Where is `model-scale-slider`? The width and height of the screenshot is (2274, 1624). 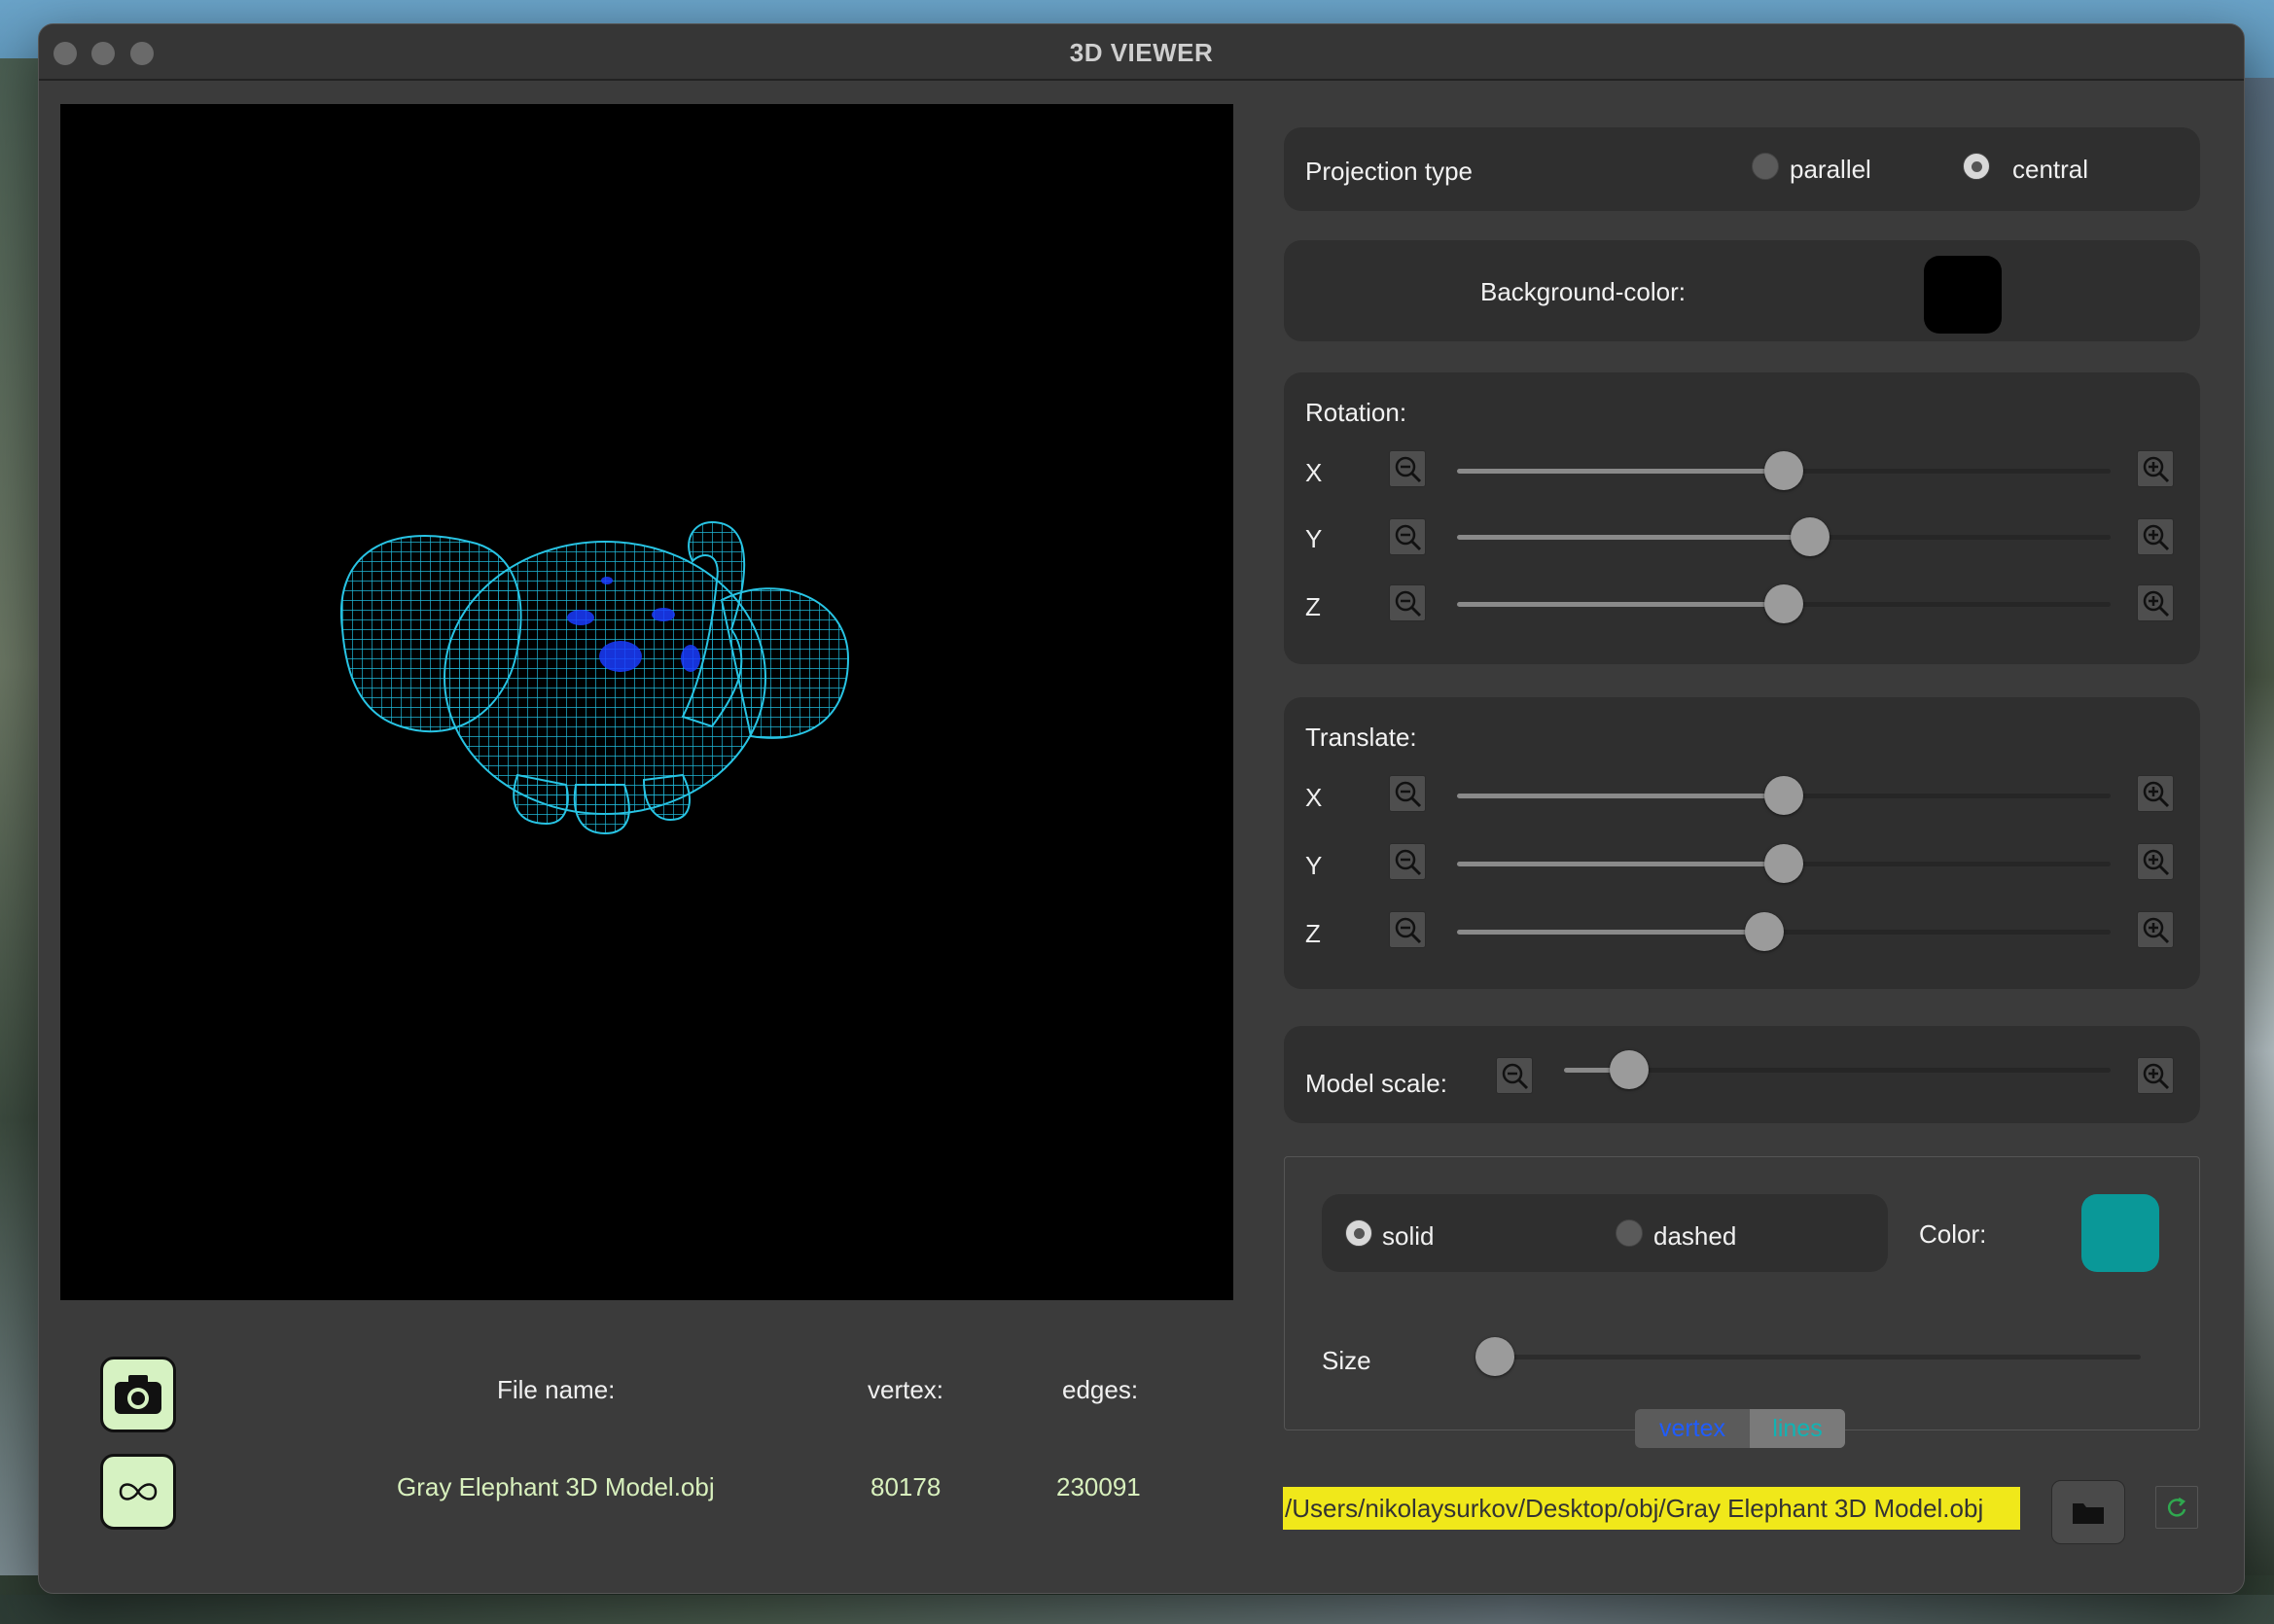 model-scale-slider is located at coordinates (1837, 1069).